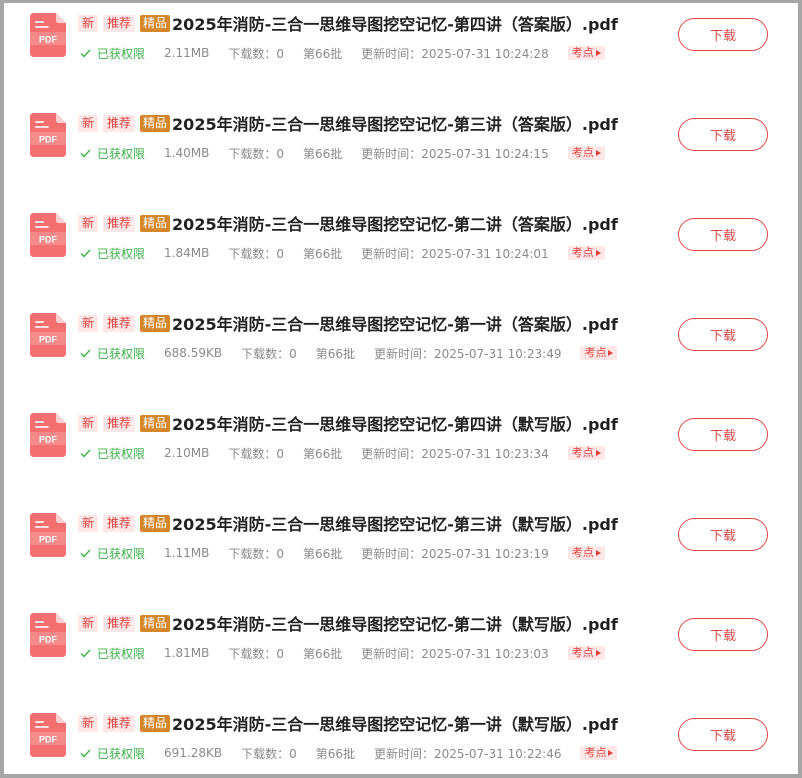  I want to click on title-line: 新 推荐 精品 2025年消防-三合一思维导图挖空记忆-第二讲（默写版）.pdf, so click(348, 623).